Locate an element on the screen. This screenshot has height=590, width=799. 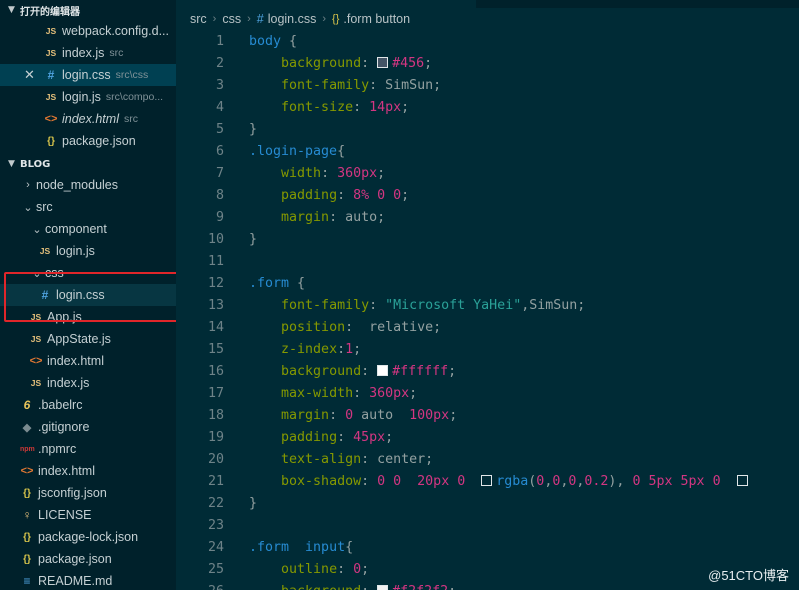
line-number: 11 is located at coordinates (215, 261).